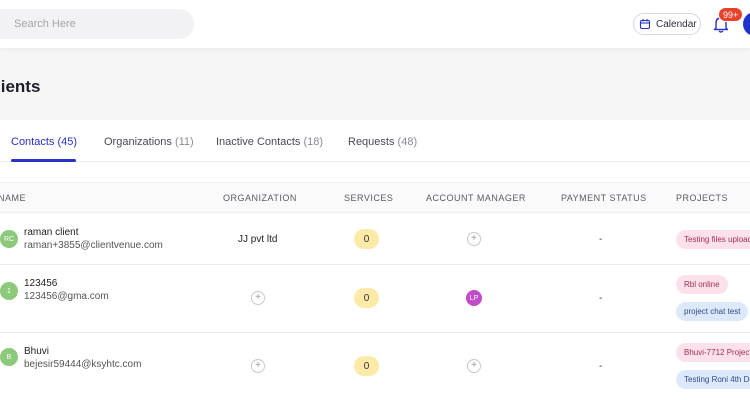 Image resolution: width=750 pixels, height=400 pixels. What do you see at coordinates (313, 142) in the screenshot?
I see `tab-count: (18)` at bounding box center [313, 142].